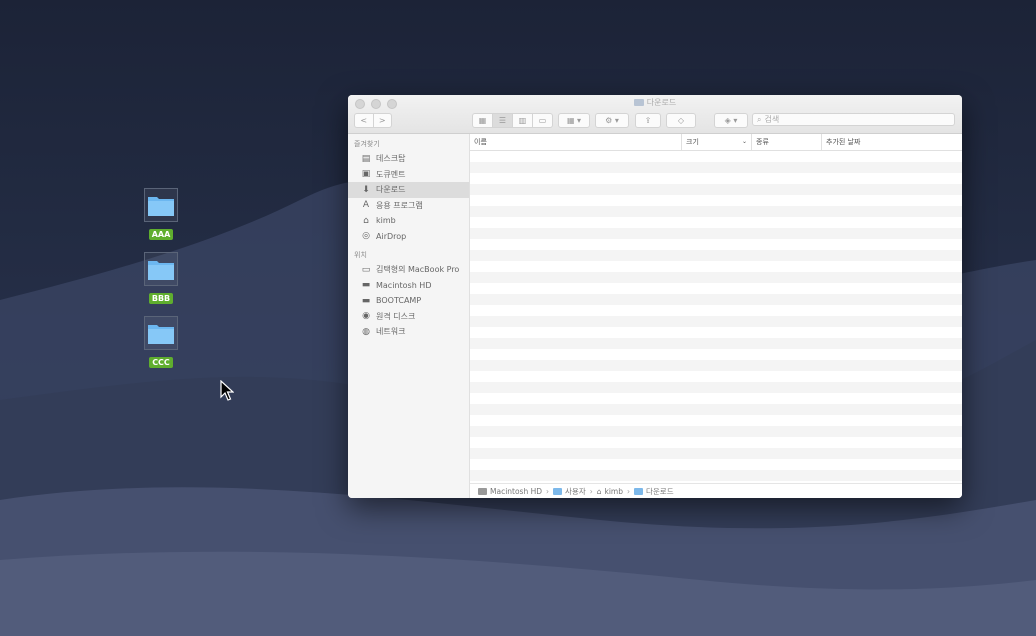  Describe the element at coordinates (744, 141) in the screenshot. I see `chevron-down-icon: ⌄` at that location.